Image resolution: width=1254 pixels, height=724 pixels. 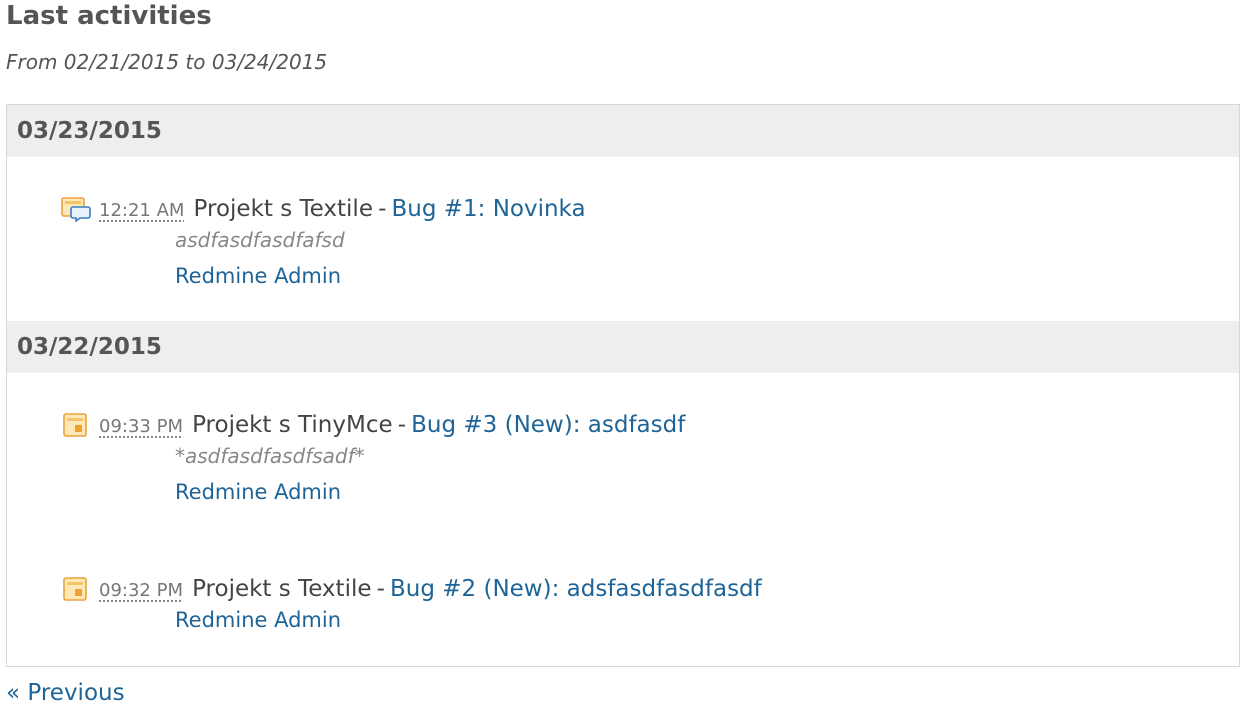 I want to click on issue-link: Bug #1: Novinka, so click(x=488, y=209).